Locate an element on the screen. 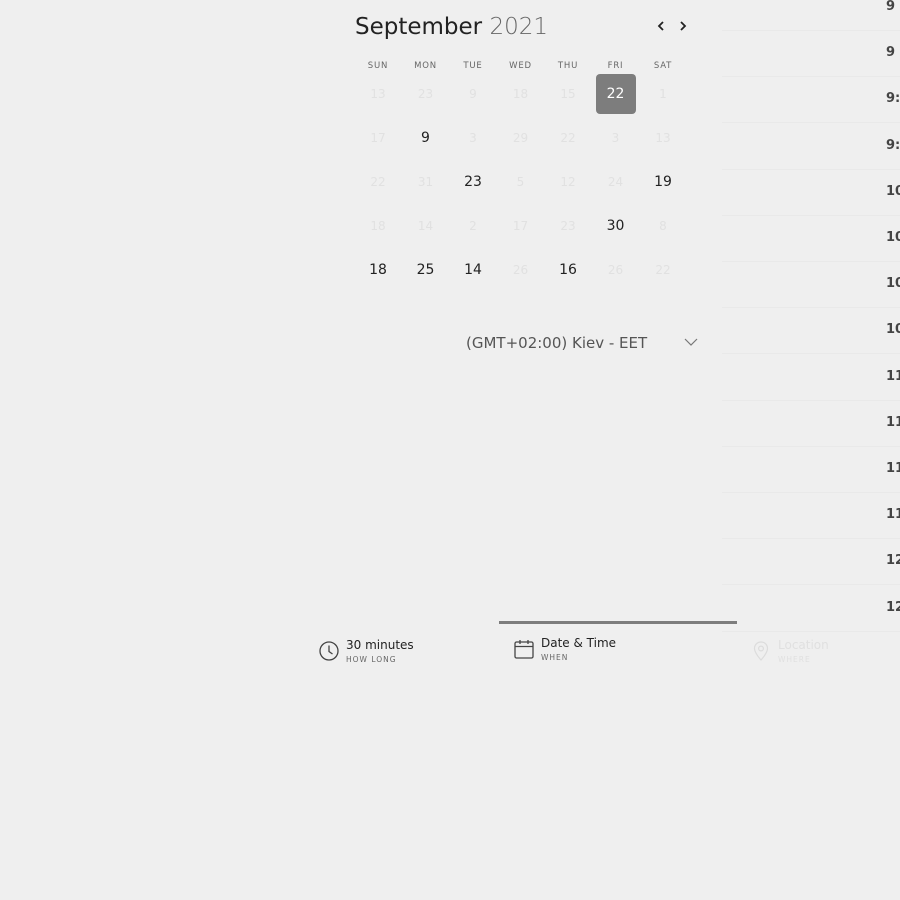  step-location: Location WHERE is located at coordinates (820, 652).